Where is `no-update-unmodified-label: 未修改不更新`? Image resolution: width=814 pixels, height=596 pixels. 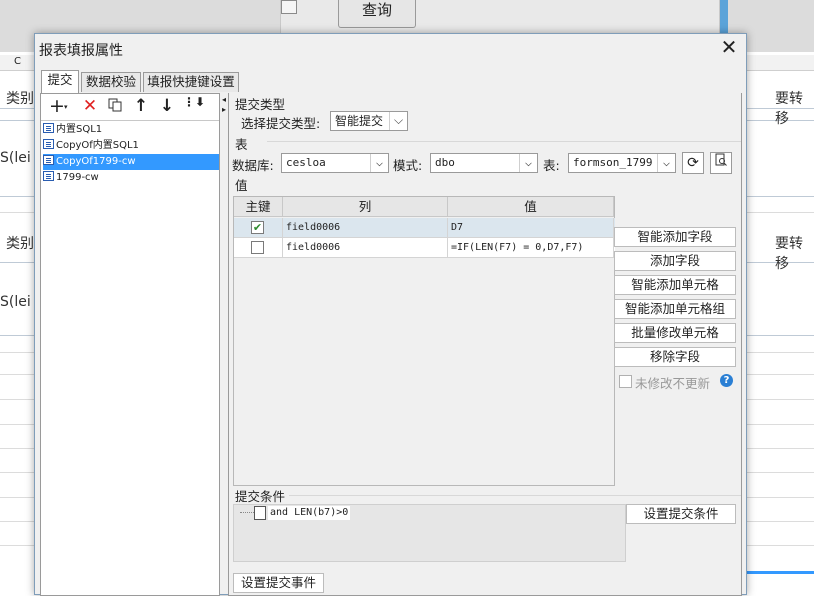 no-update-unmodified-label: 未修改不更新 is located at coordinates (673, 383).